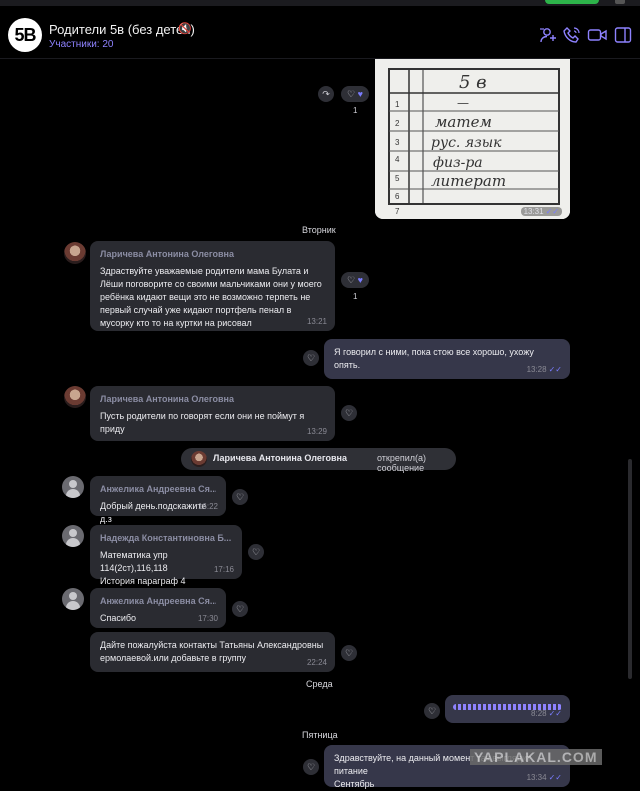 The image size is (640, 791). I want to click on day-separator-friday: Пятница, so click(320, 735).